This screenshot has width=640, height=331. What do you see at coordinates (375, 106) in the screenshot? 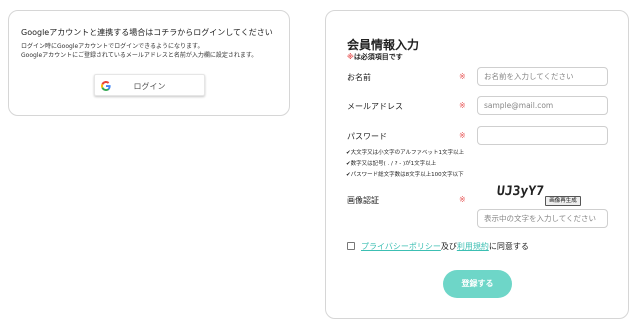
I see `email-label: メールアドレス` at bounding box center [375, 106].